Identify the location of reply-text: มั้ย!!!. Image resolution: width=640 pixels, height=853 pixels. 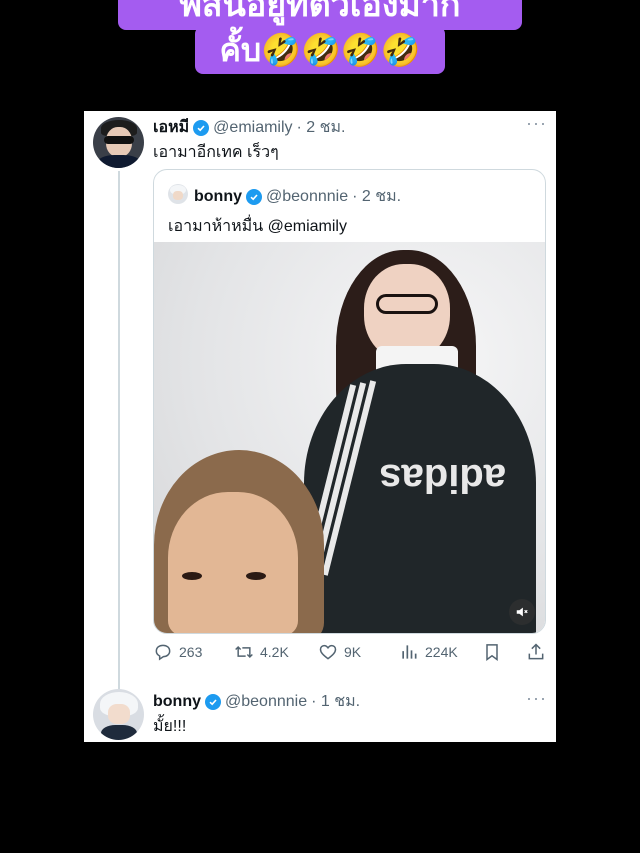
(170, 726).